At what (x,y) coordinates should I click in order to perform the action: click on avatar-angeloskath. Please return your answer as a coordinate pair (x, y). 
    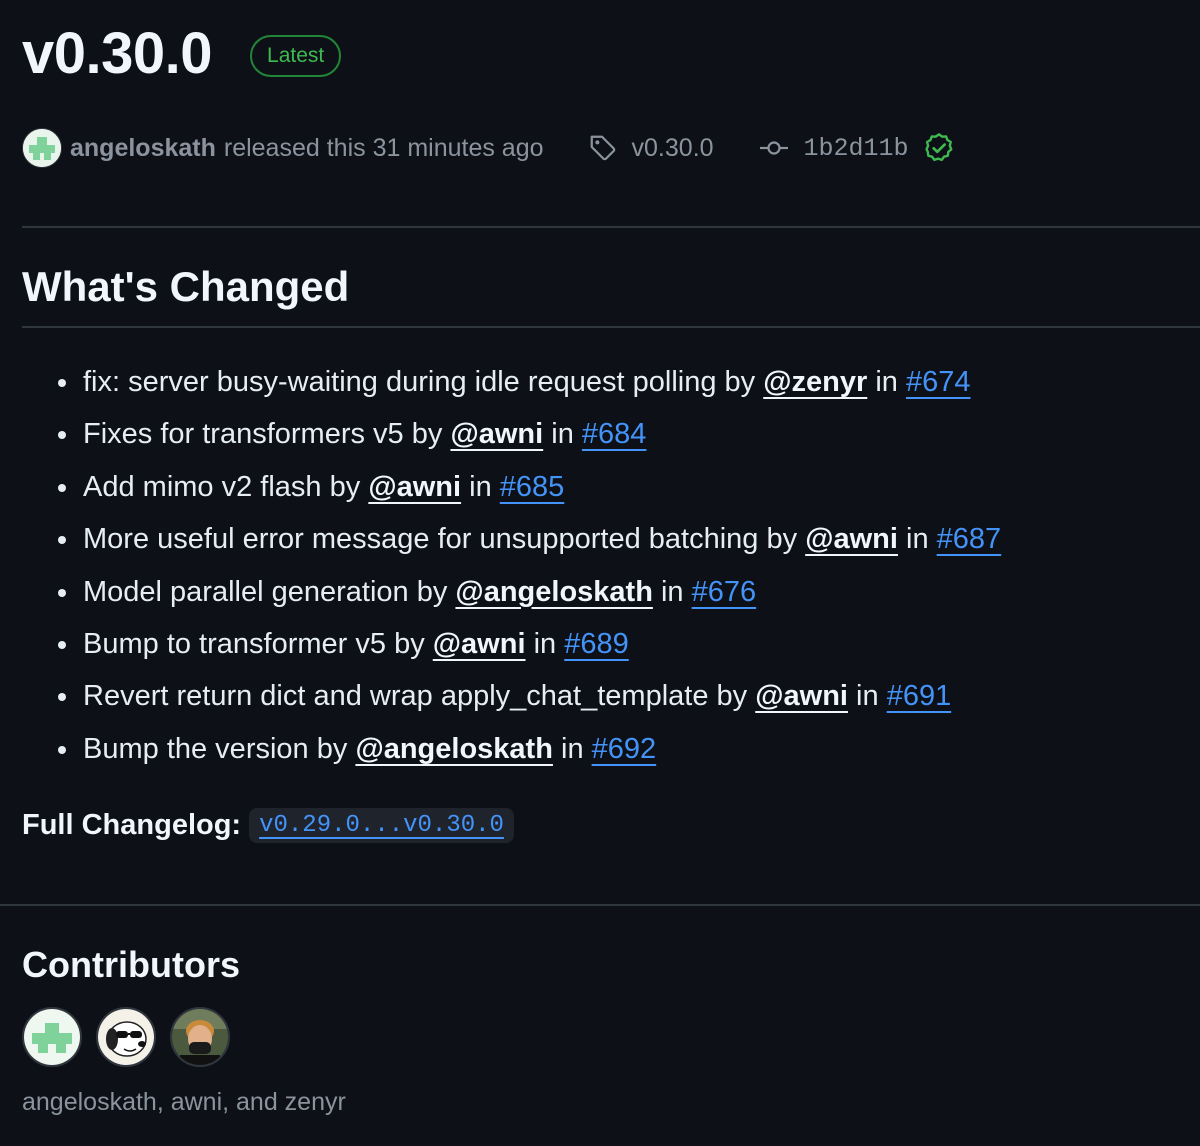
    Looking at the image, I should click on (52, 1037).